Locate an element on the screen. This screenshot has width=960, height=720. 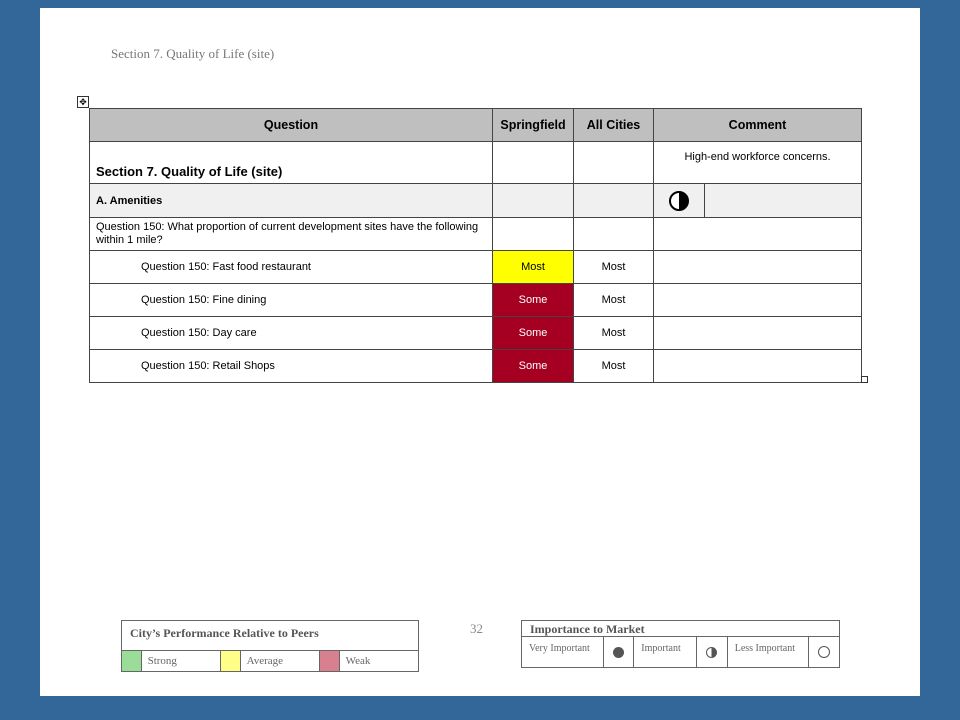
subsection-comment-cell is located at coordinates (757, 200).